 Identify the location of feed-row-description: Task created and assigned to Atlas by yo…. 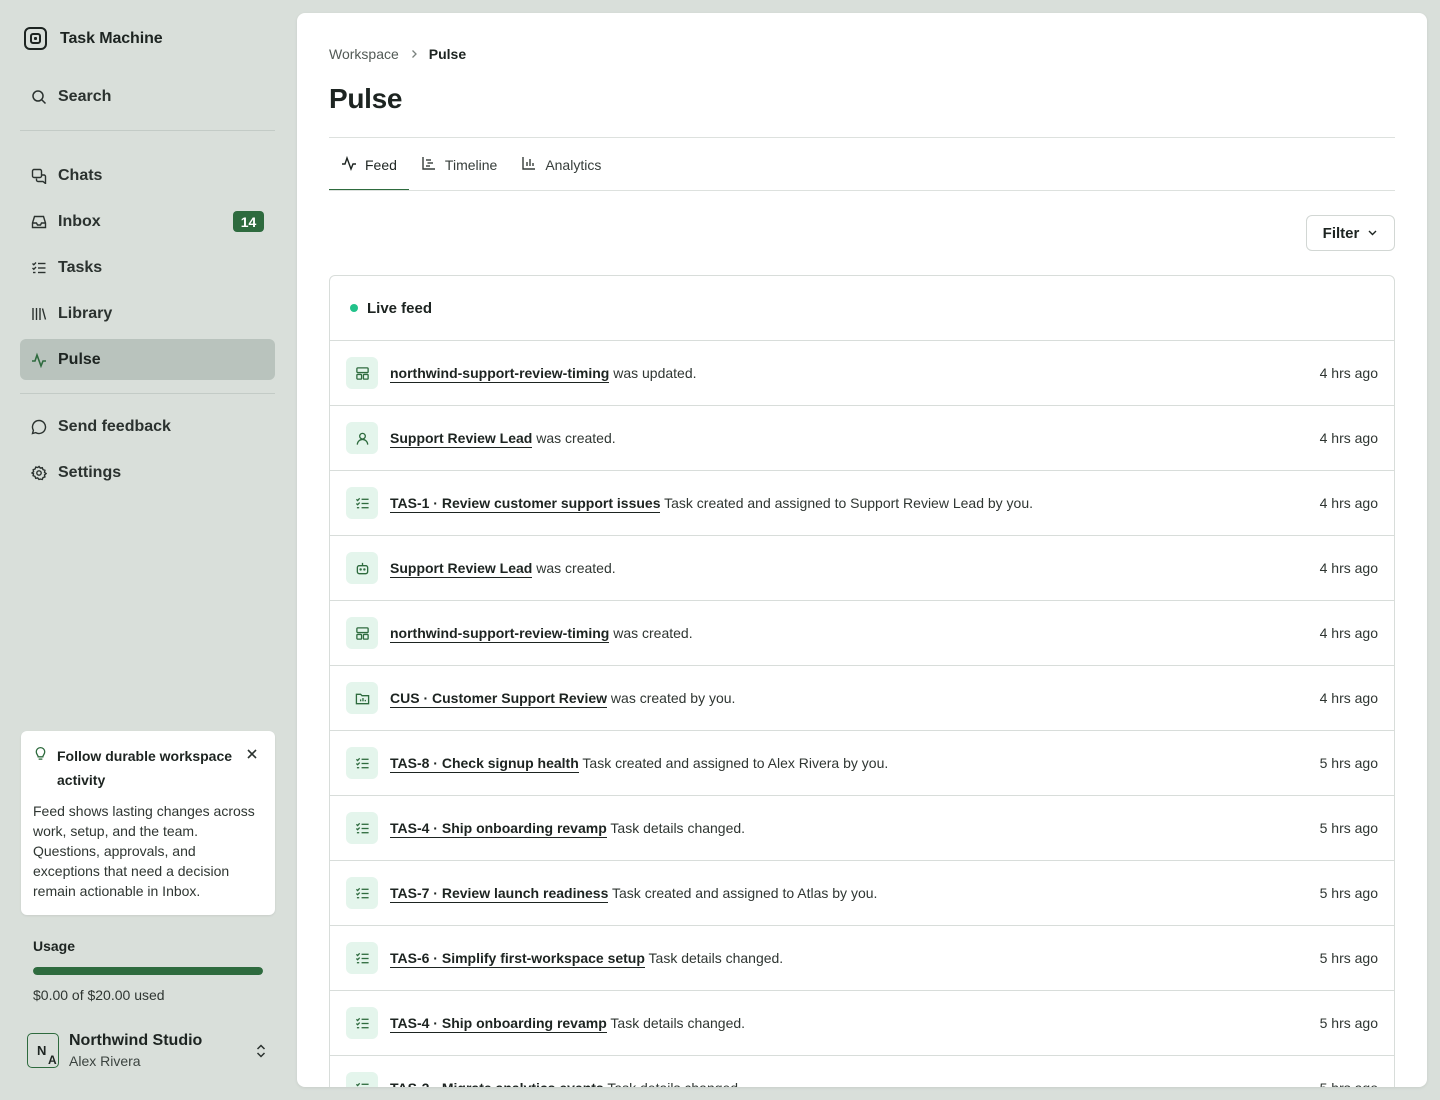
(745, 893).